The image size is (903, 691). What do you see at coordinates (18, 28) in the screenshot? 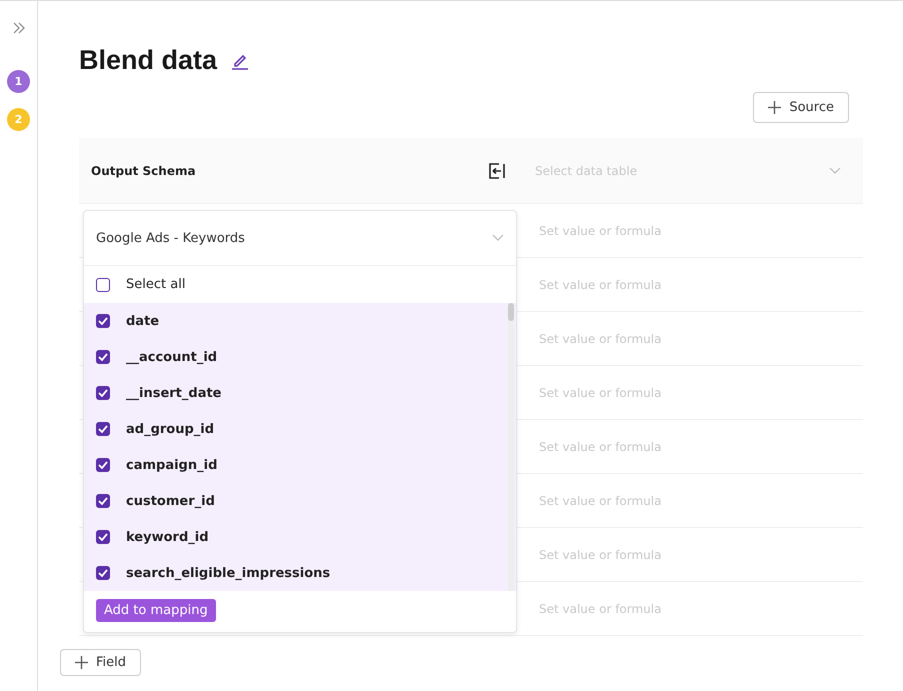
I see `expand-icon` at bounding box center [18, 28].